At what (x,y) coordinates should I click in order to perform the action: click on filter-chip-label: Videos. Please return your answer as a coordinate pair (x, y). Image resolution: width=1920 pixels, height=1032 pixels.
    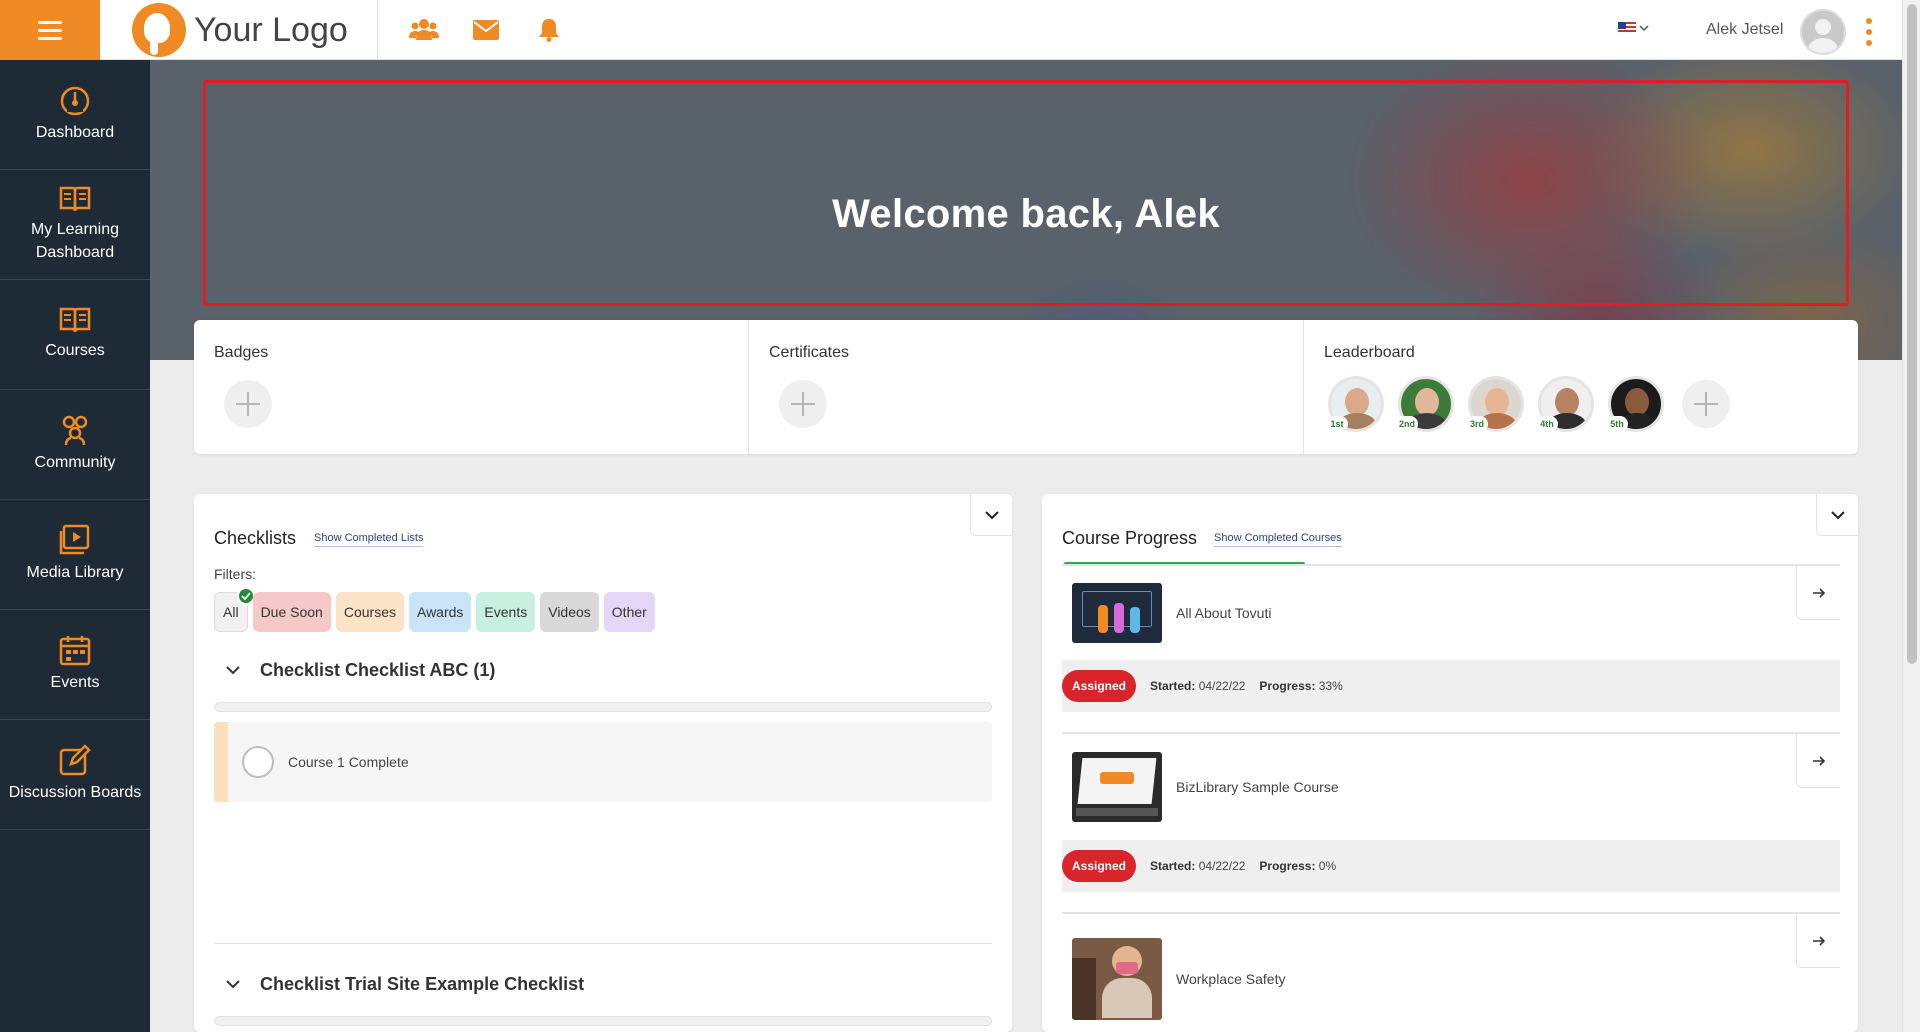
    Looking at the image, I should click on (569, 612).